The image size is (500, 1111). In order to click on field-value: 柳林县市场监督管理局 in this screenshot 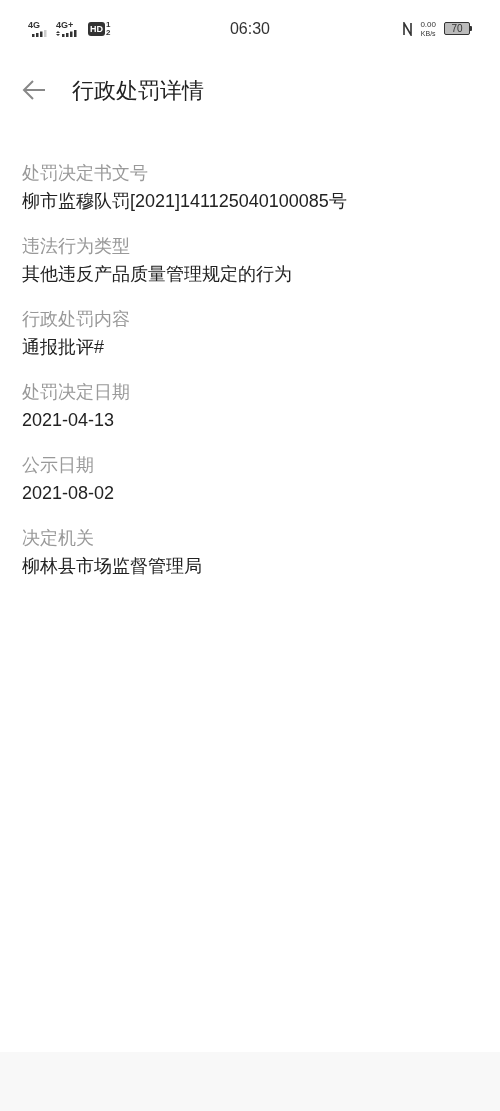, I will do `click(112, 566)`.